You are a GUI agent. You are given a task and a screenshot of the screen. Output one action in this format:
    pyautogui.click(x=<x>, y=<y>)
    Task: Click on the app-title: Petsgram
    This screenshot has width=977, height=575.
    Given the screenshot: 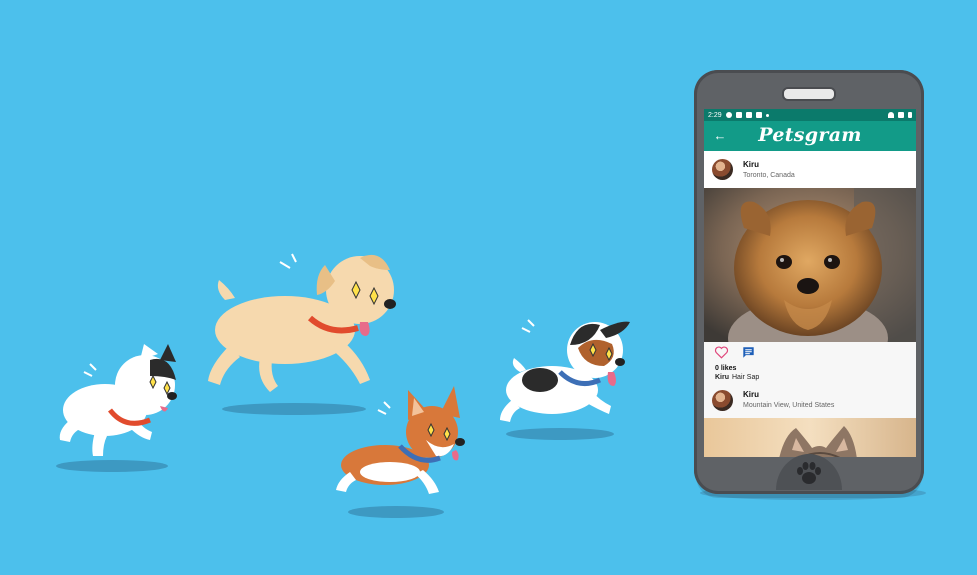 What is the action you would take?
    pyautogui.click(x=810, y=135)
    